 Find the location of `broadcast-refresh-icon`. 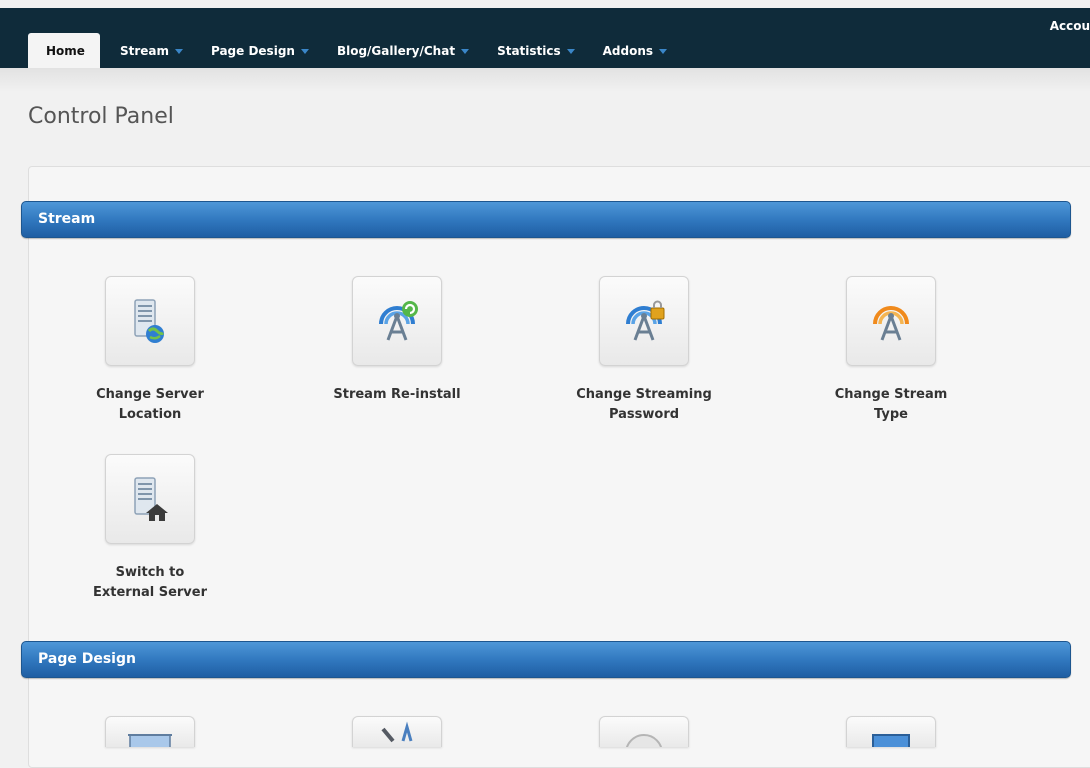

broadcast-refresh-icon is located at coordinates (397, 321).